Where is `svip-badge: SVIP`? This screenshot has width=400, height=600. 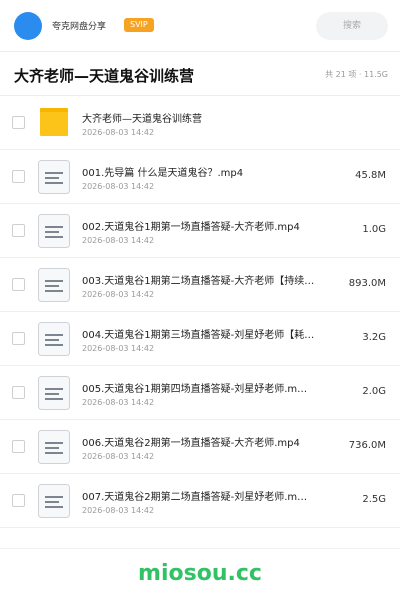 svip-badge: SVIP is located at coordinates (139, 25).